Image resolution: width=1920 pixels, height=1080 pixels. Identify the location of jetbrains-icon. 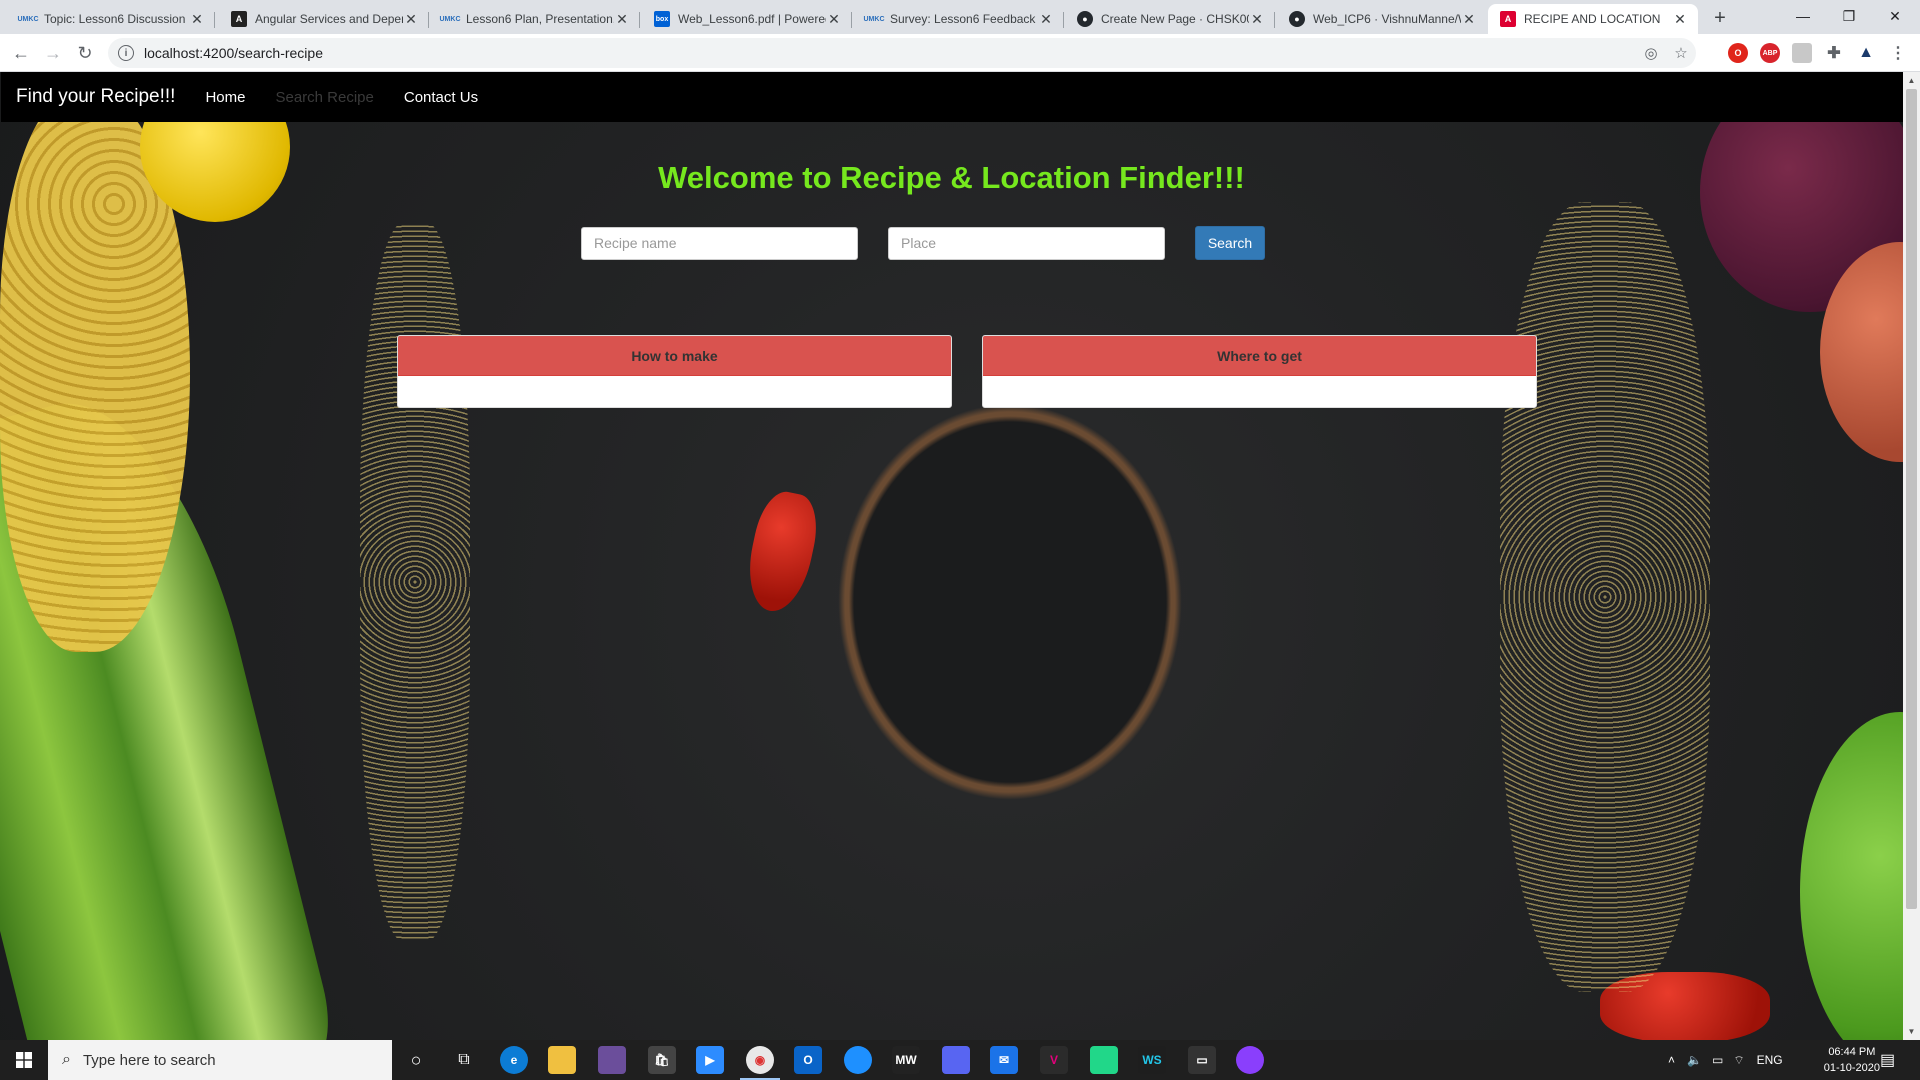
(1104, 1060).